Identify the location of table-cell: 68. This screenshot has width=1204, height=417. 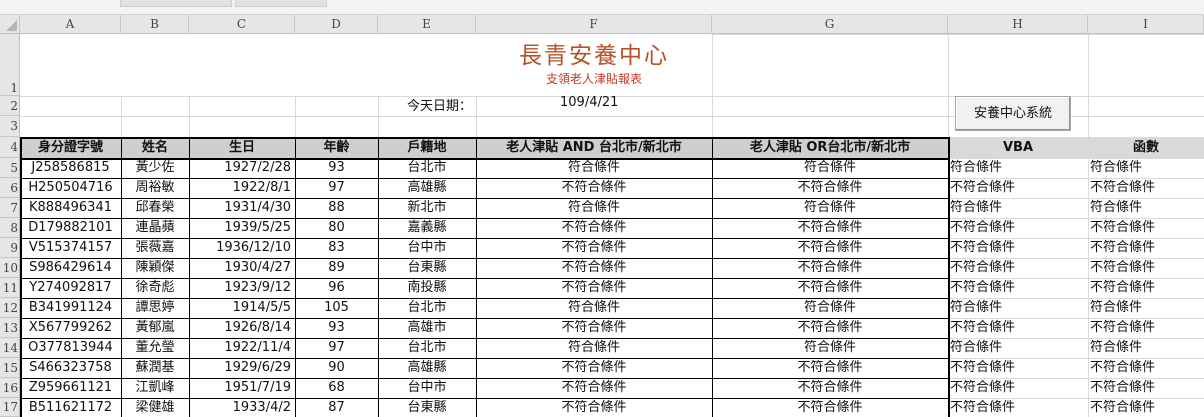
(336, 388).